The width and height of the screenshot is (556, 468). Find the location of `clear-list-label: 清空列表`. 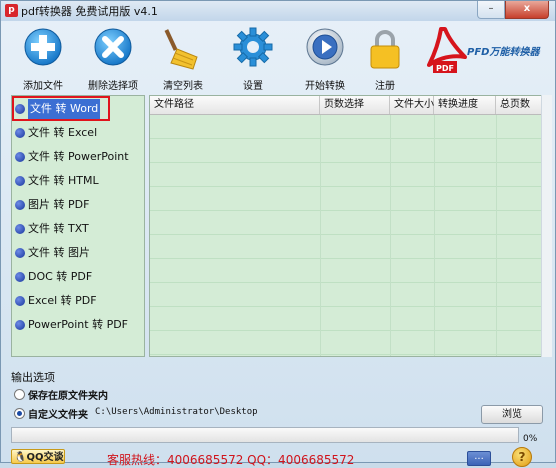

clear-list-label: 清空列表 is located at coordinates (183, 86).